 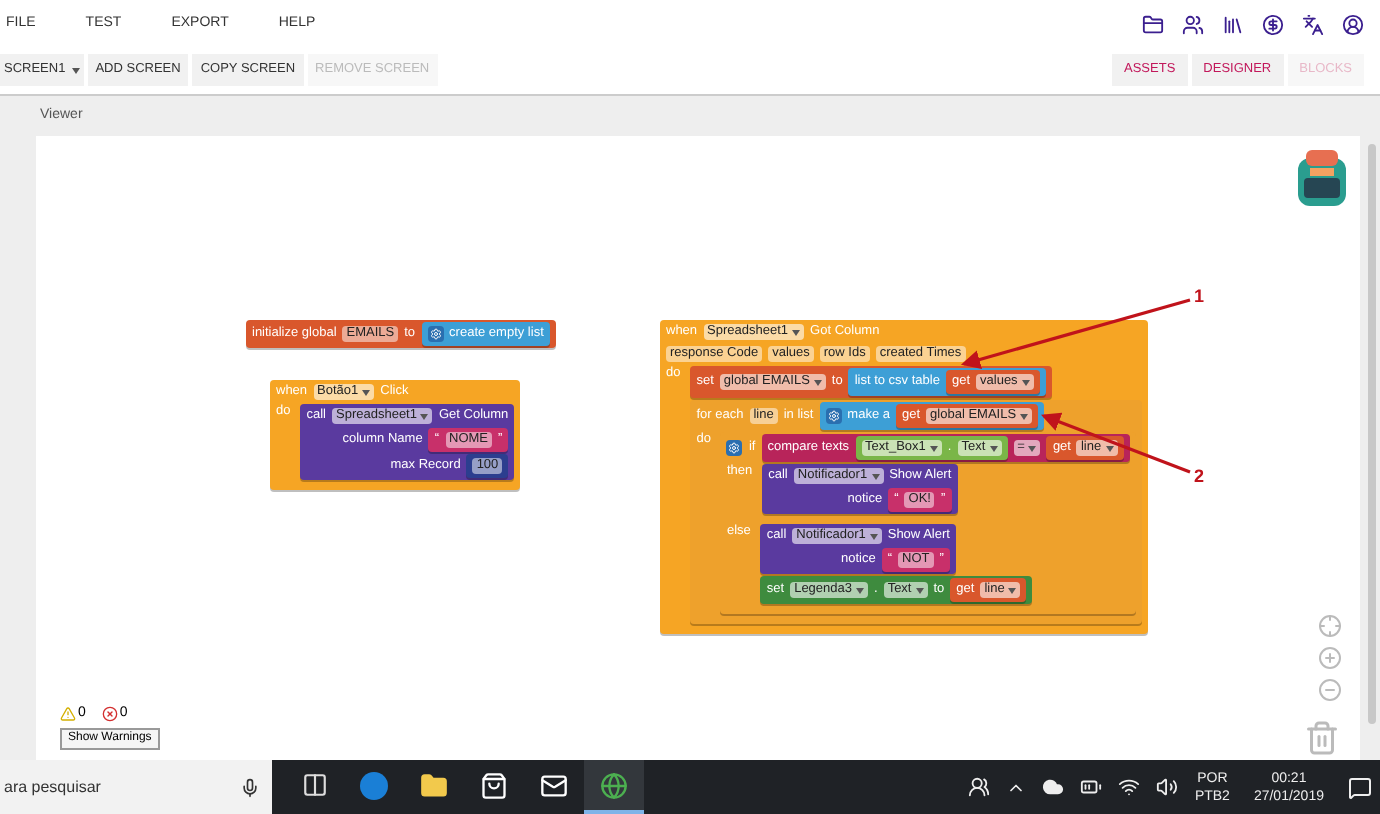 What do you see at coordinates (1199, 297) in the screenshot?
I see `annotation-label: 1` at bounding box center [1199, 297].